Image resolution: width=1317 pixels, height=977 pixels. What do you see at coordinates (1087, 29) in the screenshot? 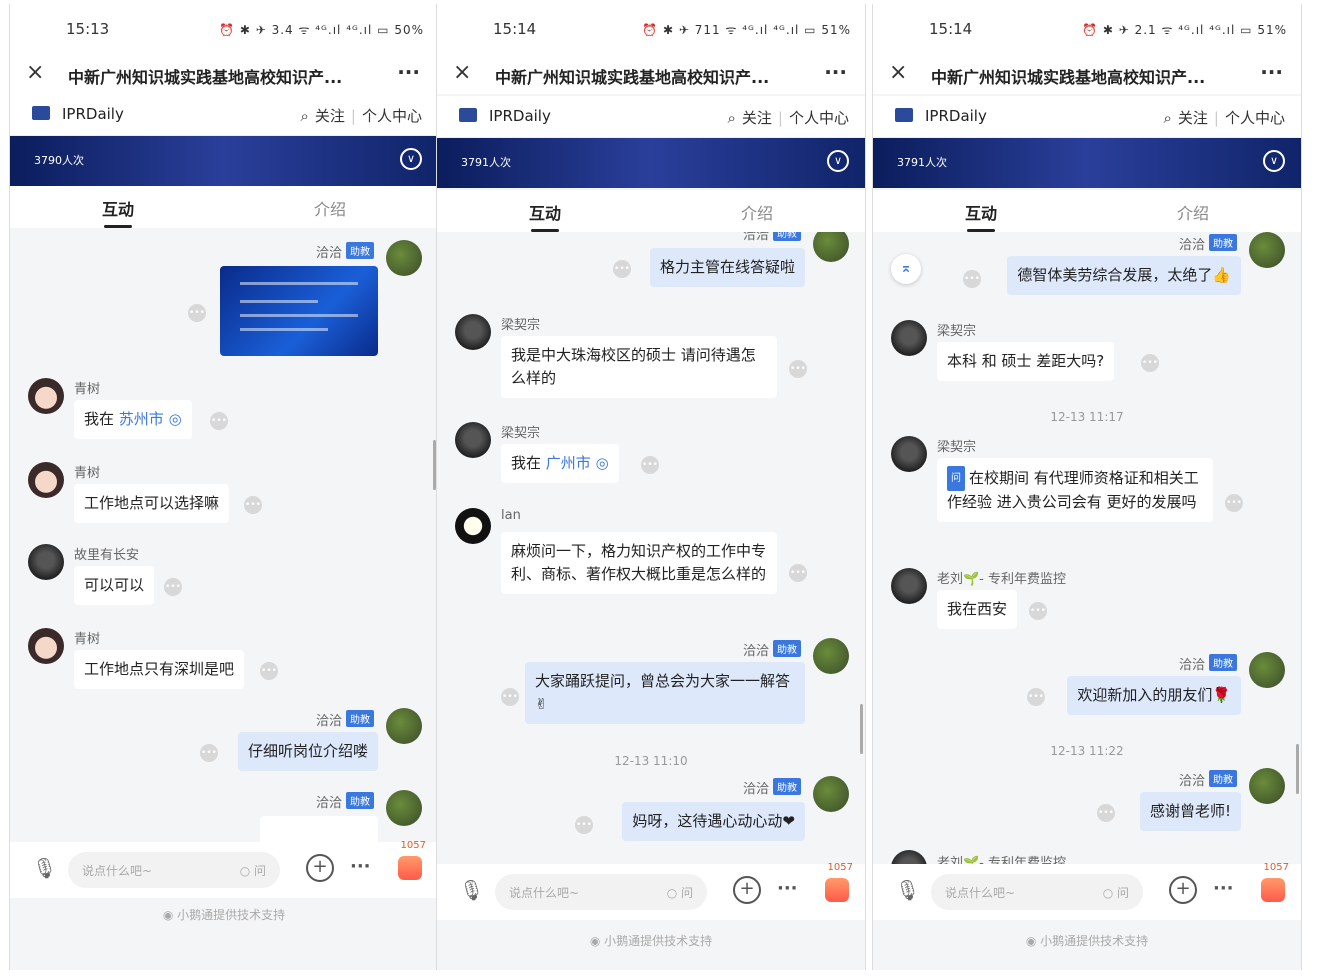
I see `status-bar: 15:14 ⏰ ✱ ✈ 2.1 ᯤ ⁴ᴳ.ıl ⁴ᴳ.ıl ▭ 51%` at bounding box center [1087, 29].